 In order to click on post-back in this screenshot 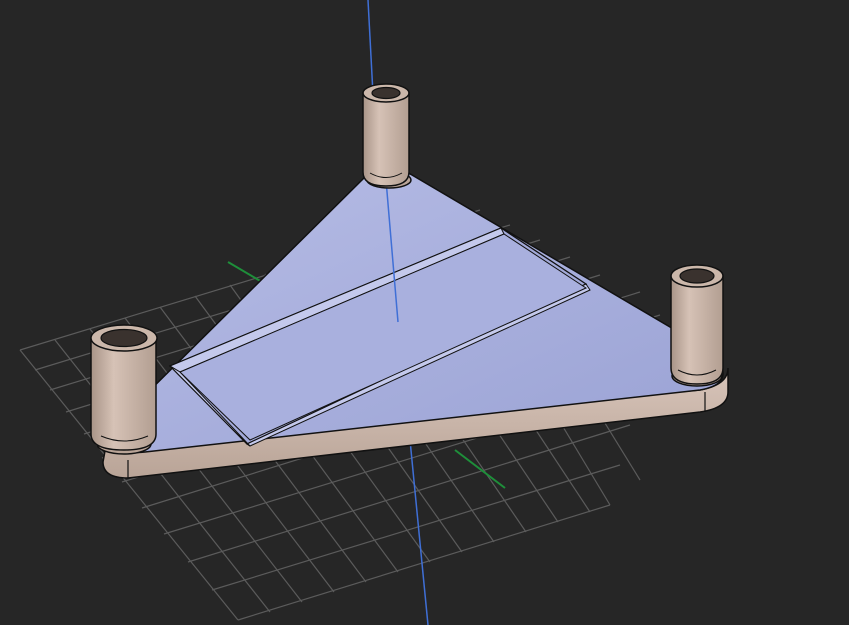, I will do `click(387, 136)`.